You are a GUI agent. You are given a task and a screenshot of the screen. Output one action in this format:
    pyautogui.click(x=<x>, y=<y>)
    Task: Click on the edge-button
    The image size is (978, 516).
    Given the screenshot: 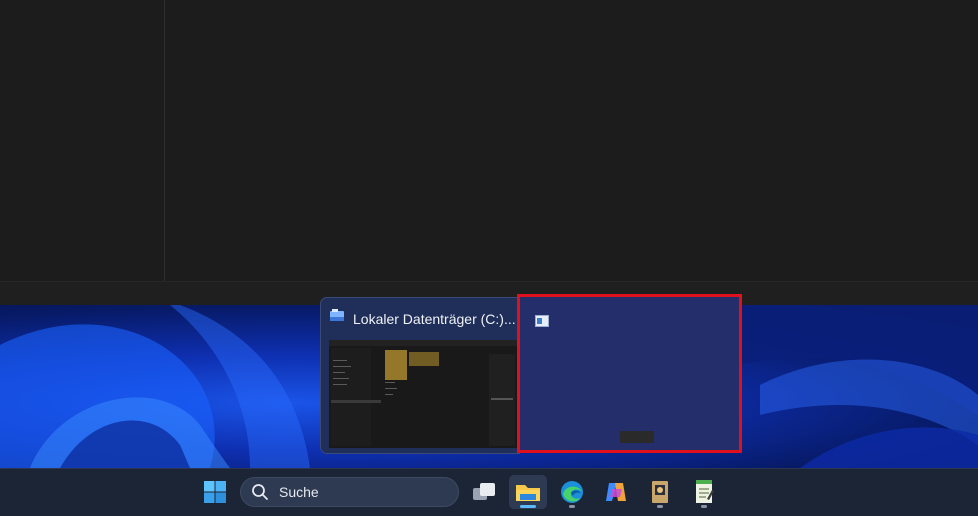 What is the action you would take?
    pyautogui.click(x=572, y=492)
    